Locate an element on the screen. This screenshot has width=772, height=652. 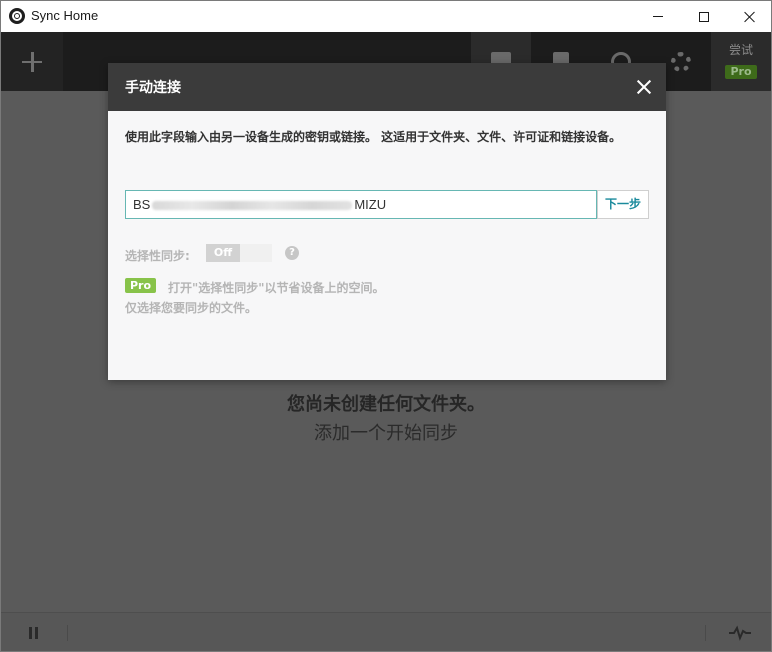
next-button: 下一步 is located at coordinates (623, 204).